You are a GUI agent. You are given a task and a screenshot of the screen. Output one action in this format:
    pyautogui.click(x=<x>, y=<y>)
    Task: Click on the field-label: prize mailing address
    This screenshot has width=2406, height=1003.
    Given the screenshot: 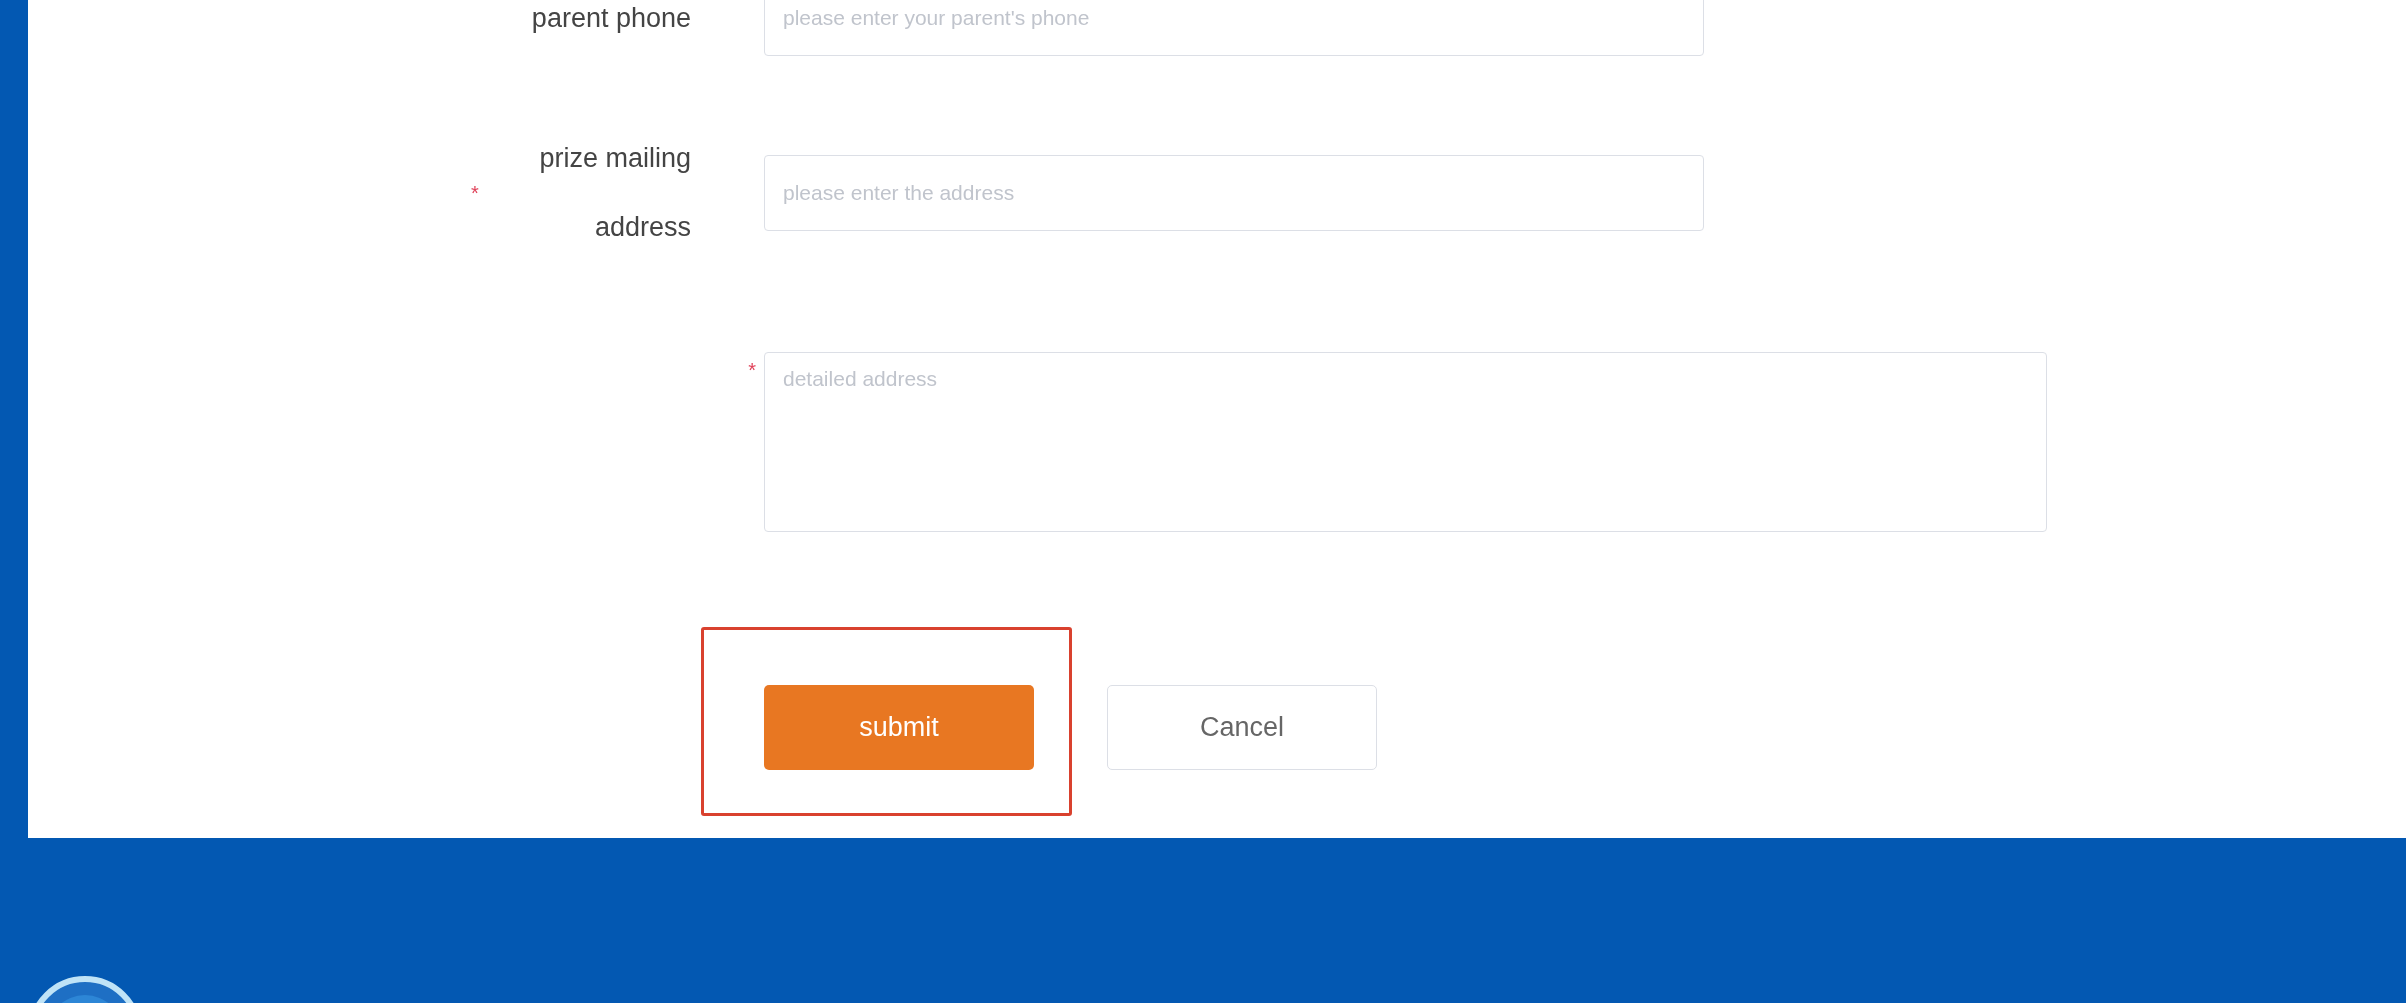 What is the action you would take?
    pyautogui.click(x=614, y=193)
    